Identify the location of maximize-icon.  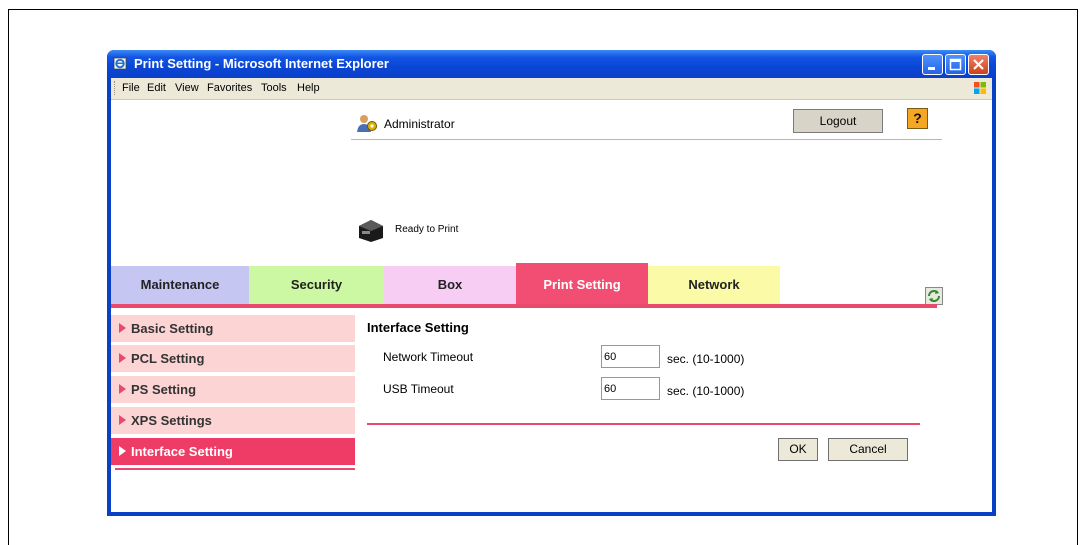
(955, 64).